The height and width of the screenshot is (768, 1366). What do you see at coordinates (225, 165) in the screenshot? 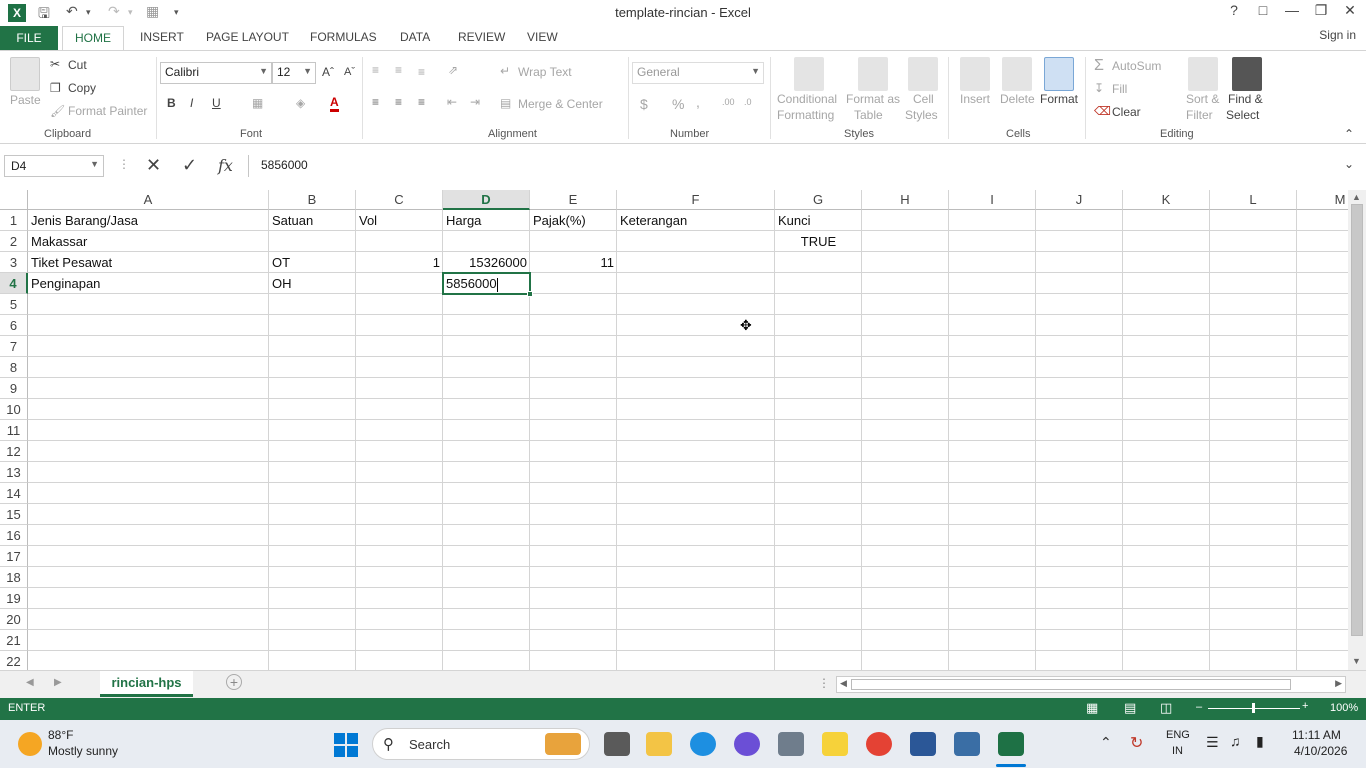
I see `insert-function-button: fx` at bounding box center [225, 165].